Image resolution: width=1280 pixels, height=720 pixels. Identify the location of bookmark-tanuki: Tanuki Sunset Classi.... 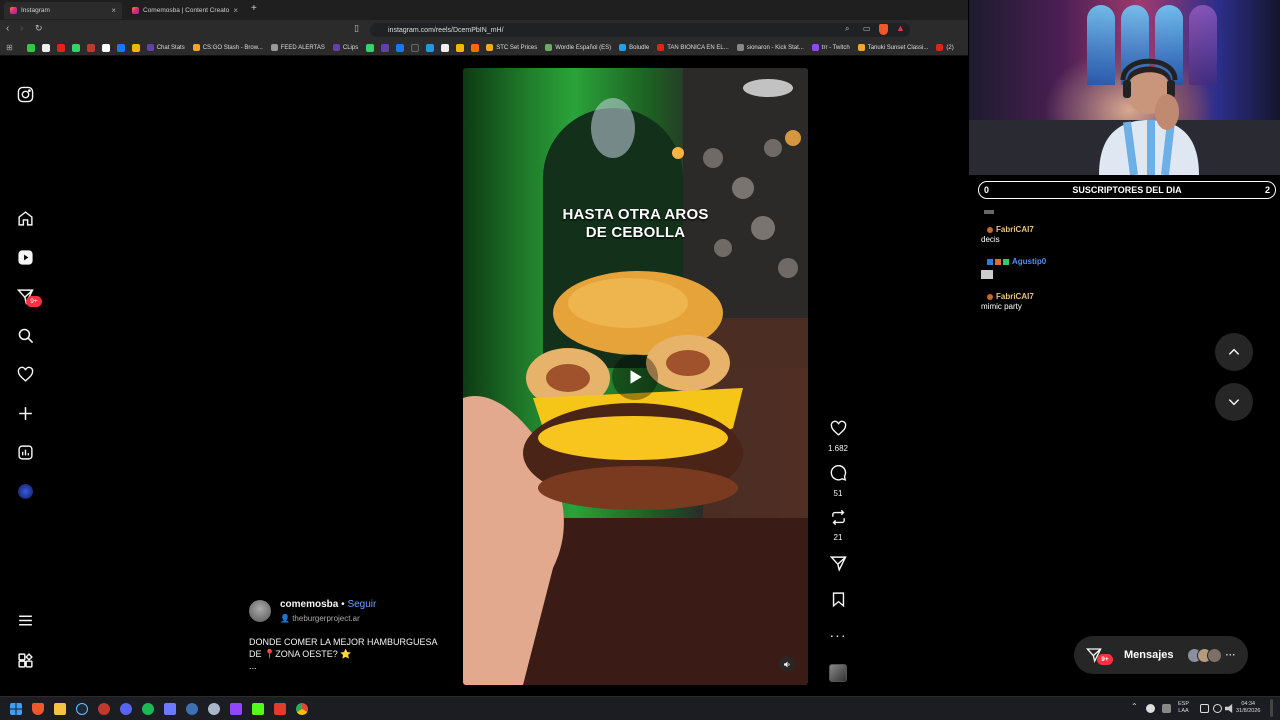
(892, 47).